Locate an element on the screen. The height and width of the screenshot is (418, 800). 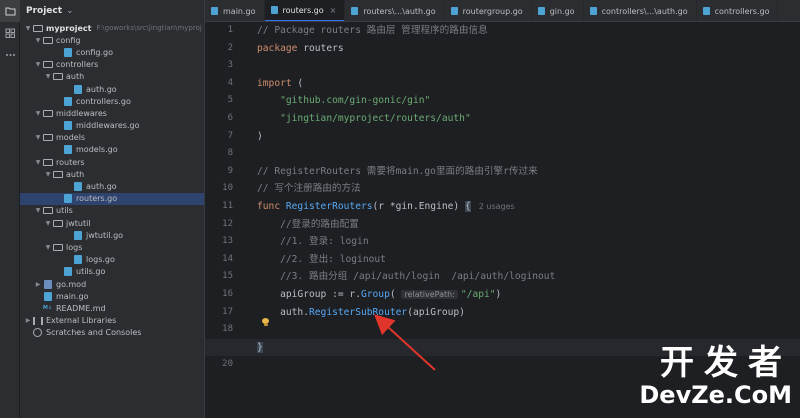
go-mod-file-icon is located at coordinates (47, 284).